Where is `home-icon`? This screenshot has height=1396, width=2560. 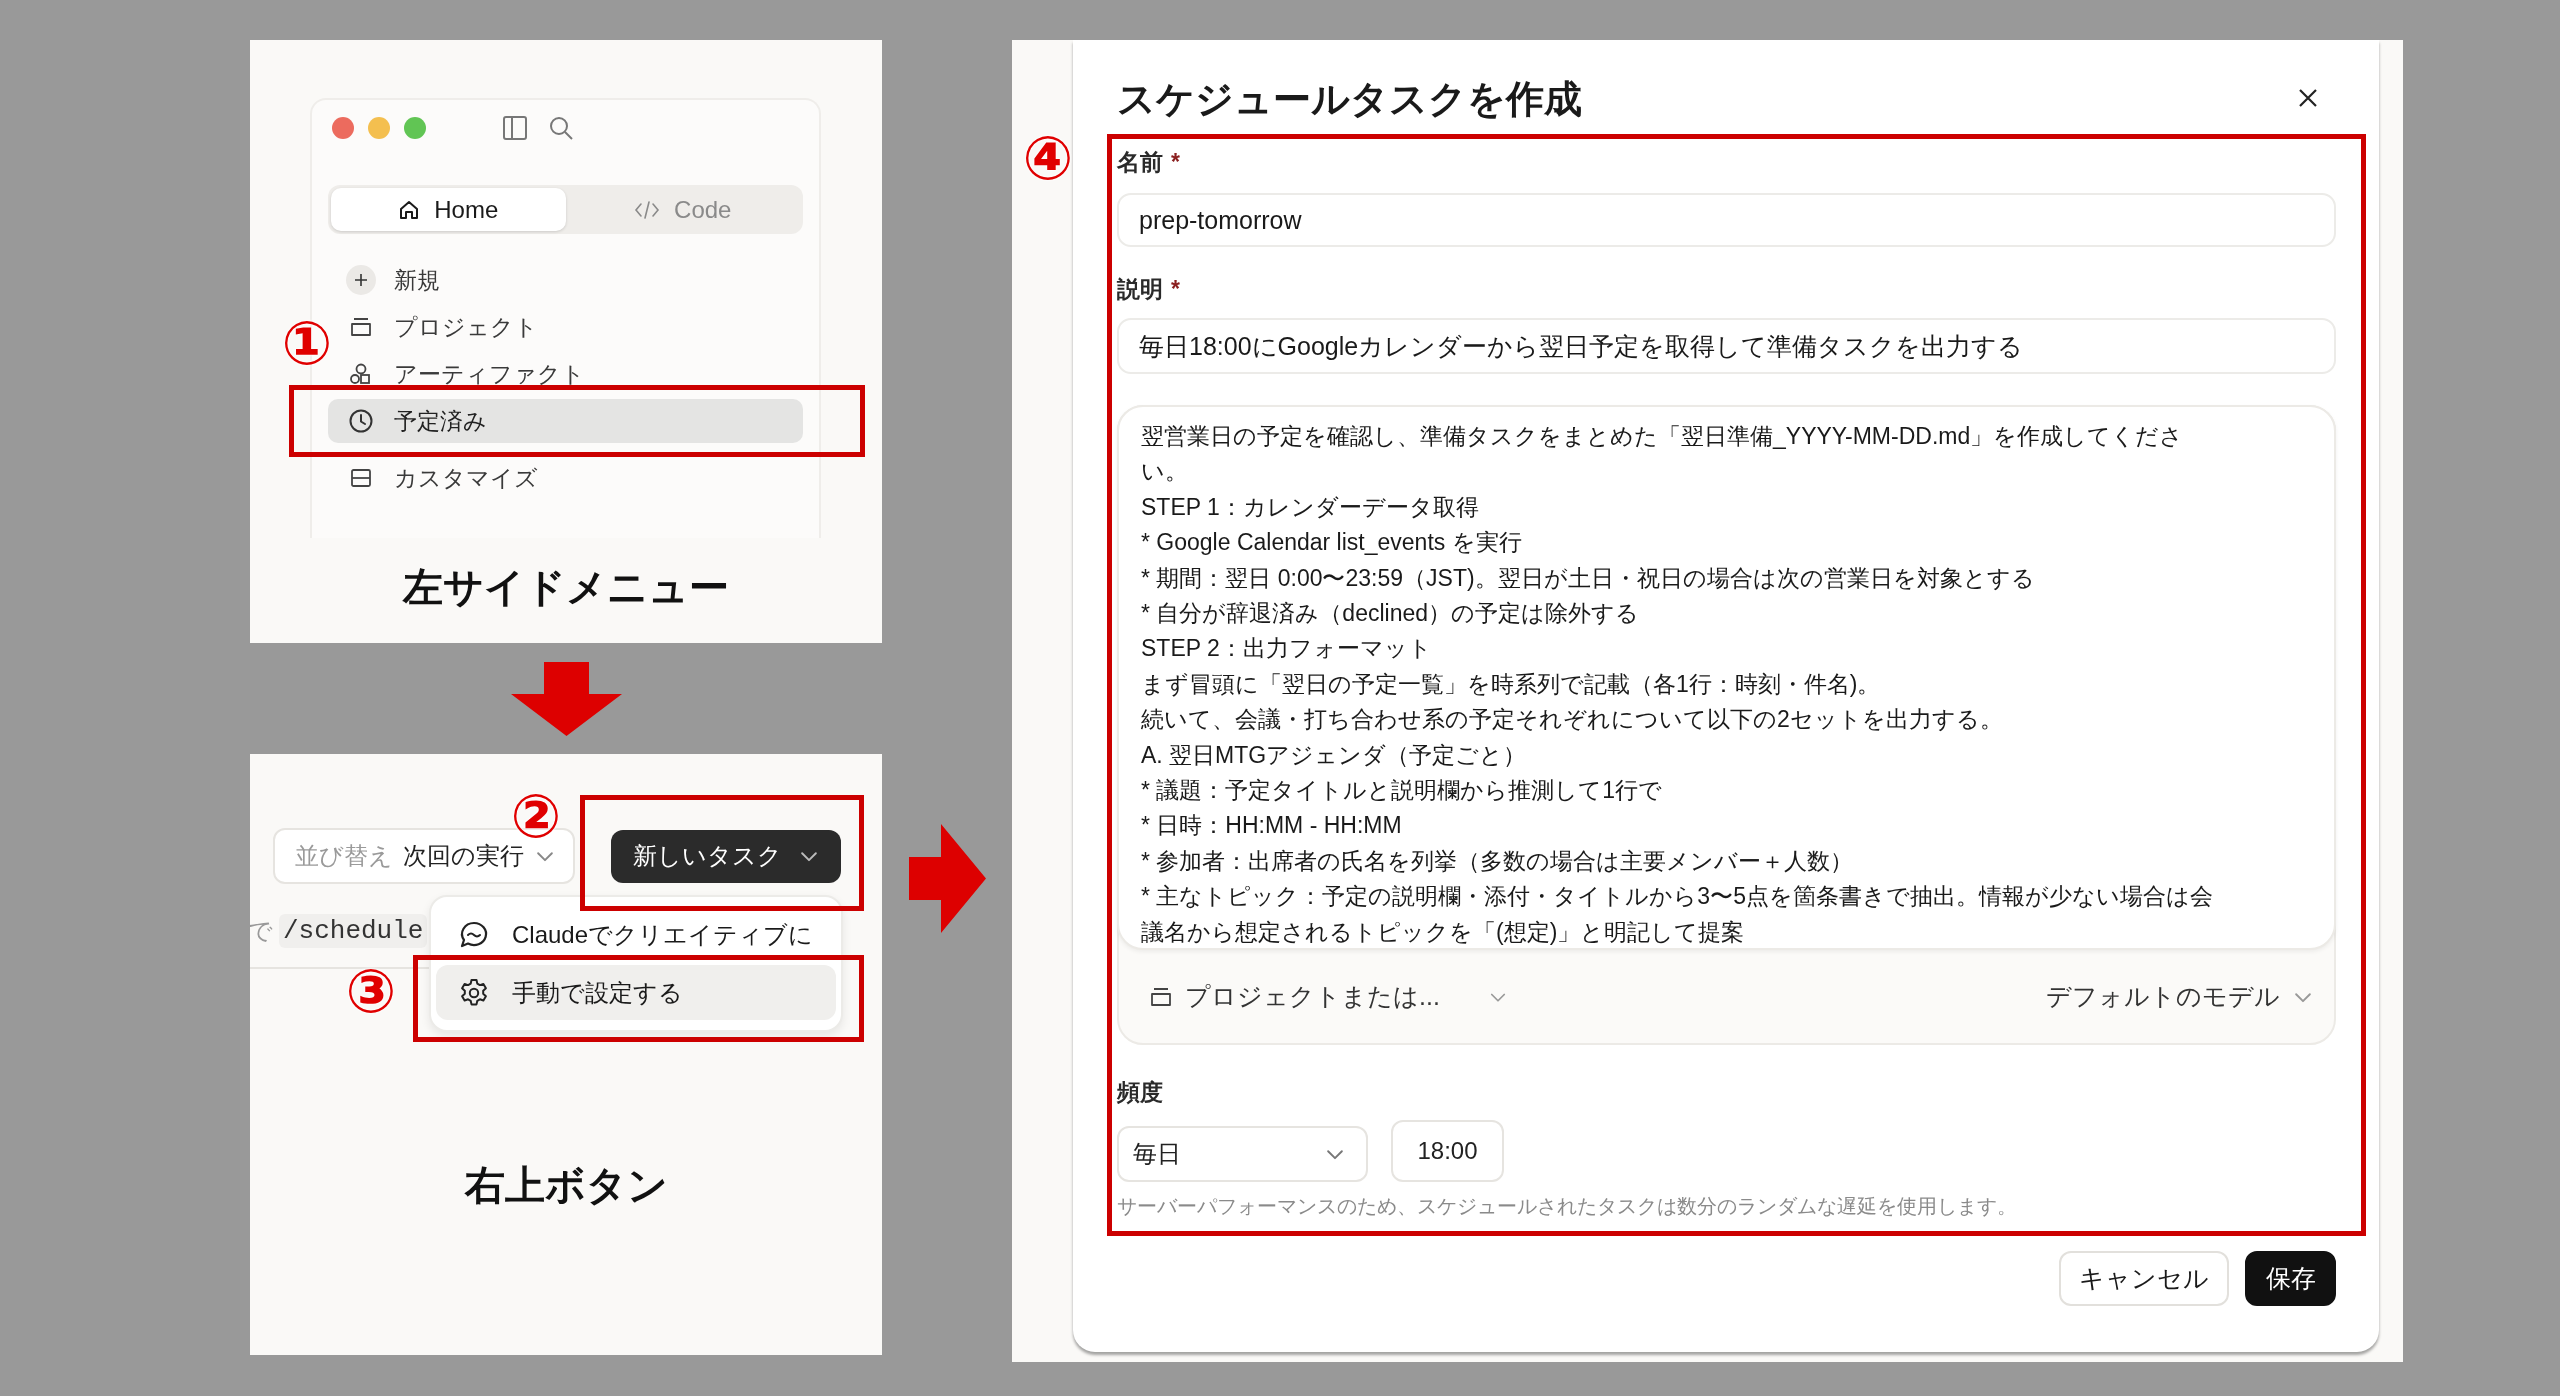
home-icon is located at coordinates (409, 209).